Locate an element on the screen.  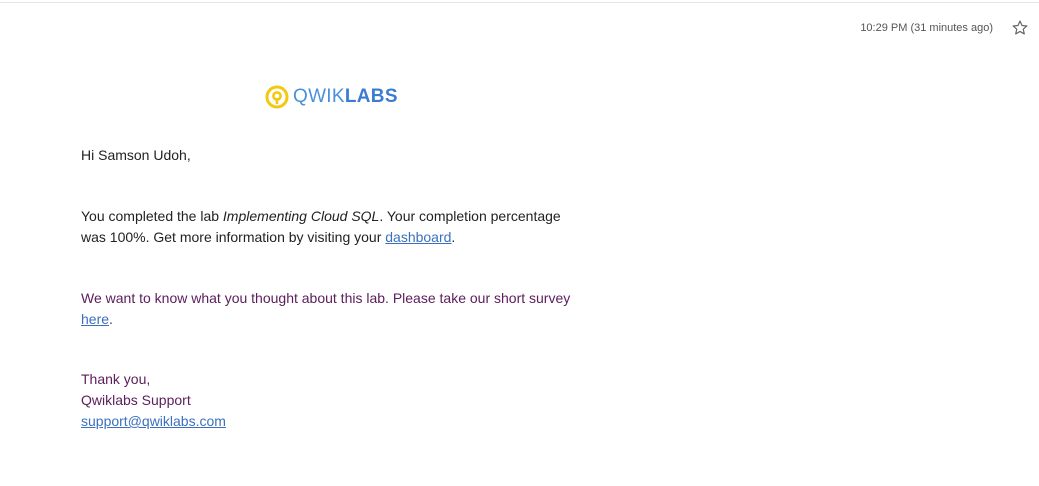
logo-text-light: QWIK is located at coordinates (319, 96).